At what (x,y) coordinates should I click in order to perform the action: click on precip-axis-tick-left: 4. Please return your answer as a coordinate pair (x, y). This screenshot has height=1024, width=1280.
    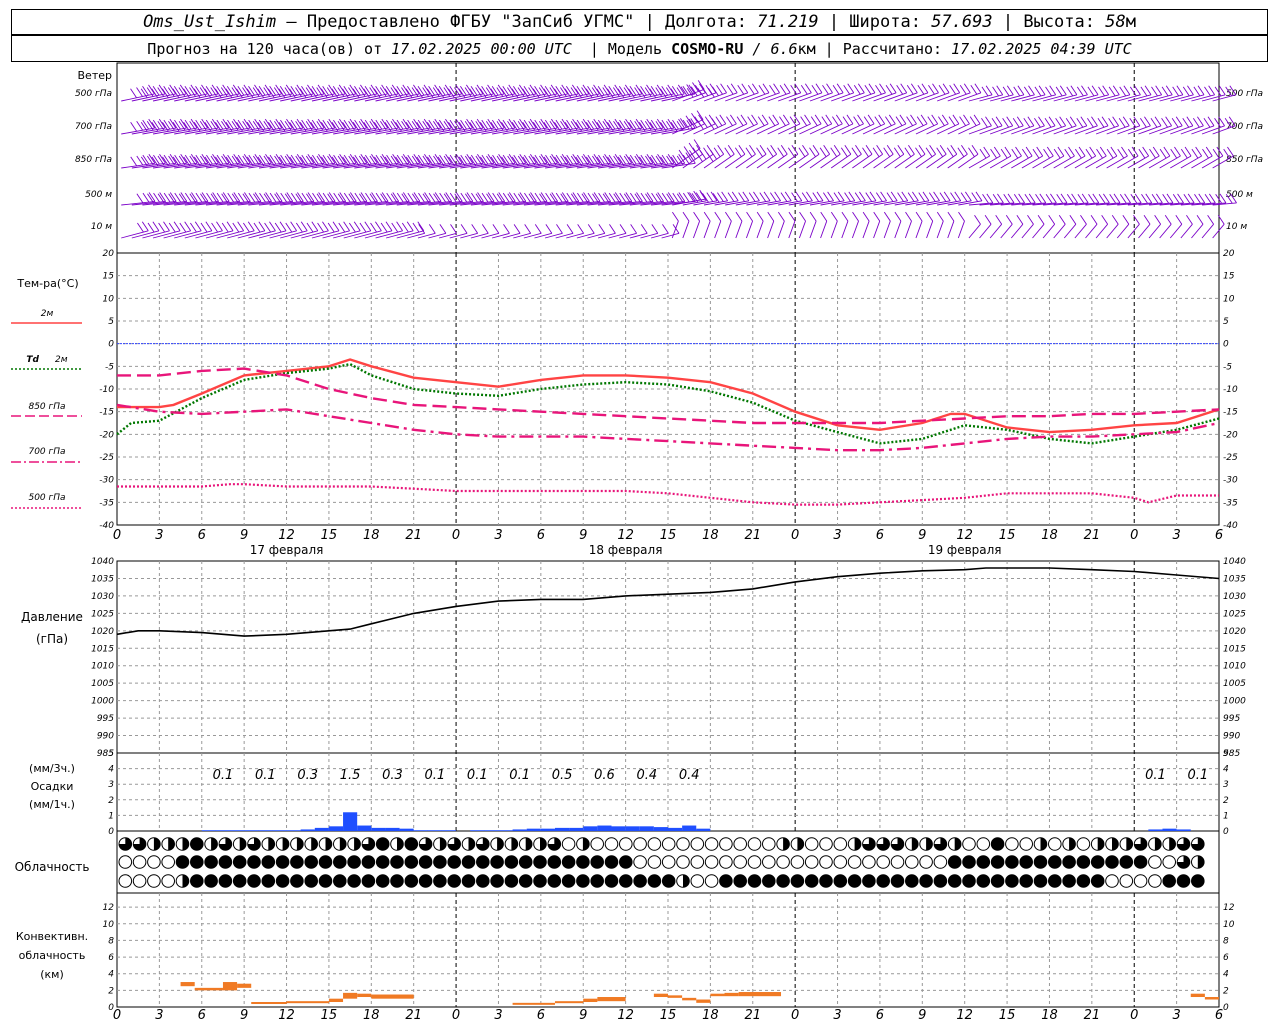
    Looking at the image, I should click on (111, 770).